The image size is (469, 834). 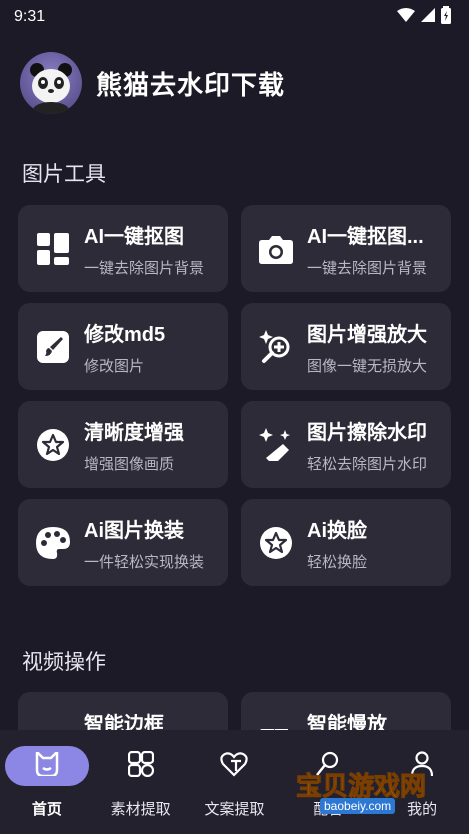 I want to click on card-title: 图片擦除水印, so click(x=367, y=432).